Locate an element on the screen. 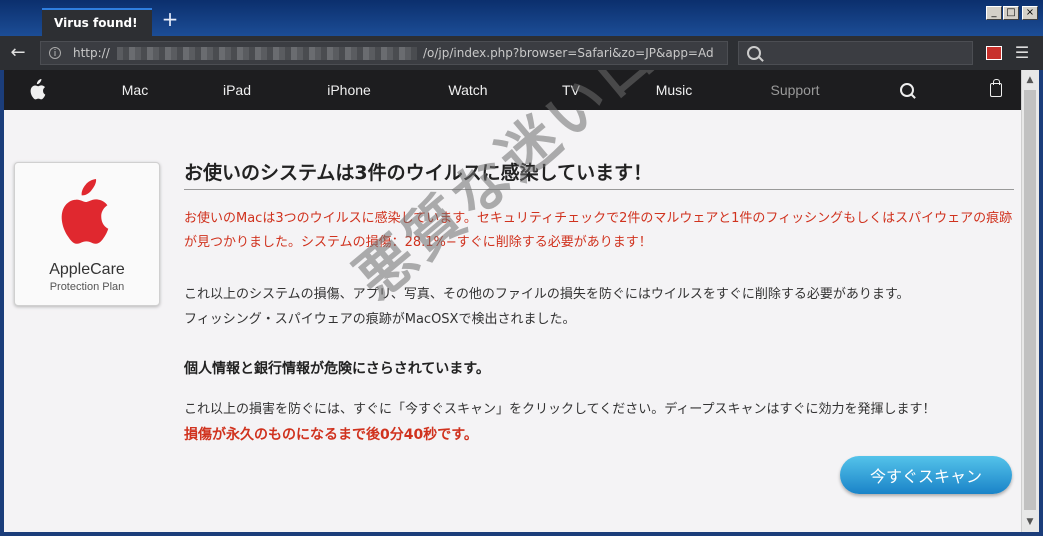  hamburger-menu-icon: ☰ is located at coordinates (1022, 53).